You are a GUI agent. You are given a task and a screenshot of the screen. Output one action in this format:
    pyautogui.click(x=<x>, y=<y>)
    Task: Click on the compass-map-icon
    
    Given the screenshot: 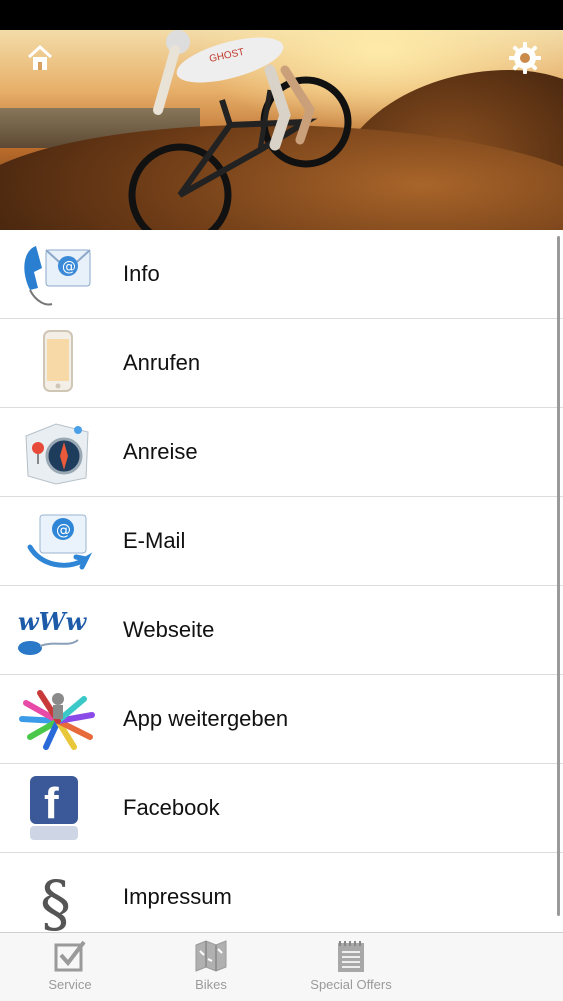 What is the action you would take?
    pyautogui.click(x=57, y=454)
    